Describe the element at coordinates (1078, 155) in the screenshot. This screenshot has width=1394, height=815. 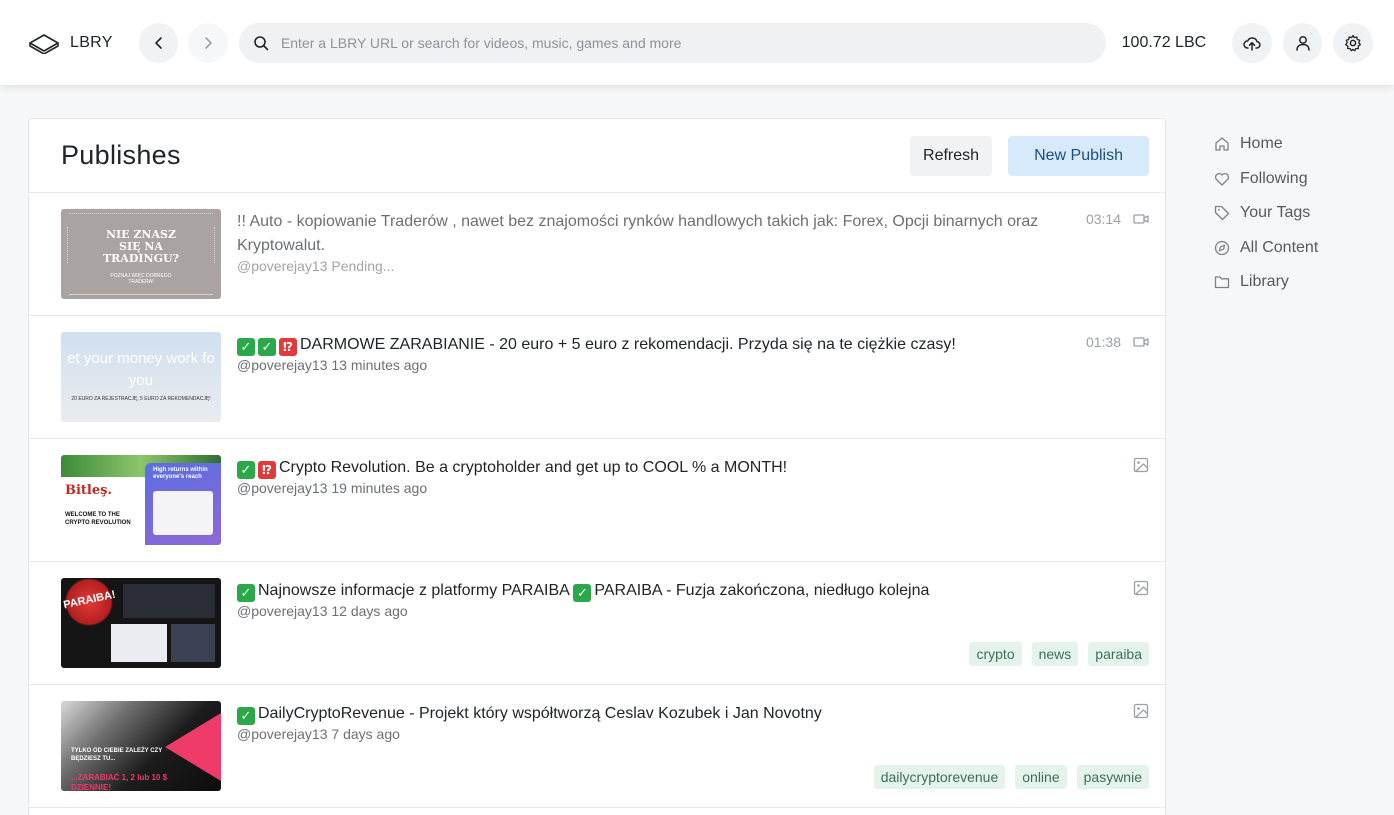
I see `new-publish-button: New Publish` at that location.